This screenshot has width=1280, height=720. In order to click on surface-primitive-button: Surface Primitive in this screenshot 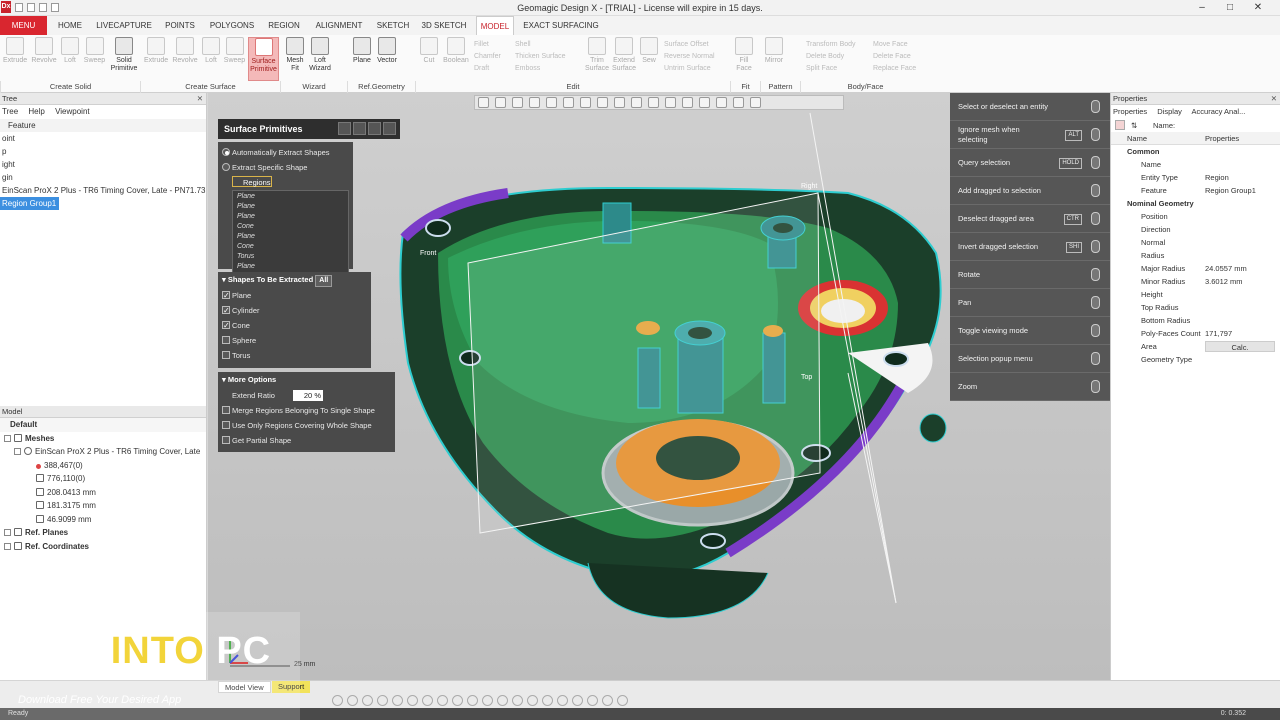, I will do `click(263, 59)`.